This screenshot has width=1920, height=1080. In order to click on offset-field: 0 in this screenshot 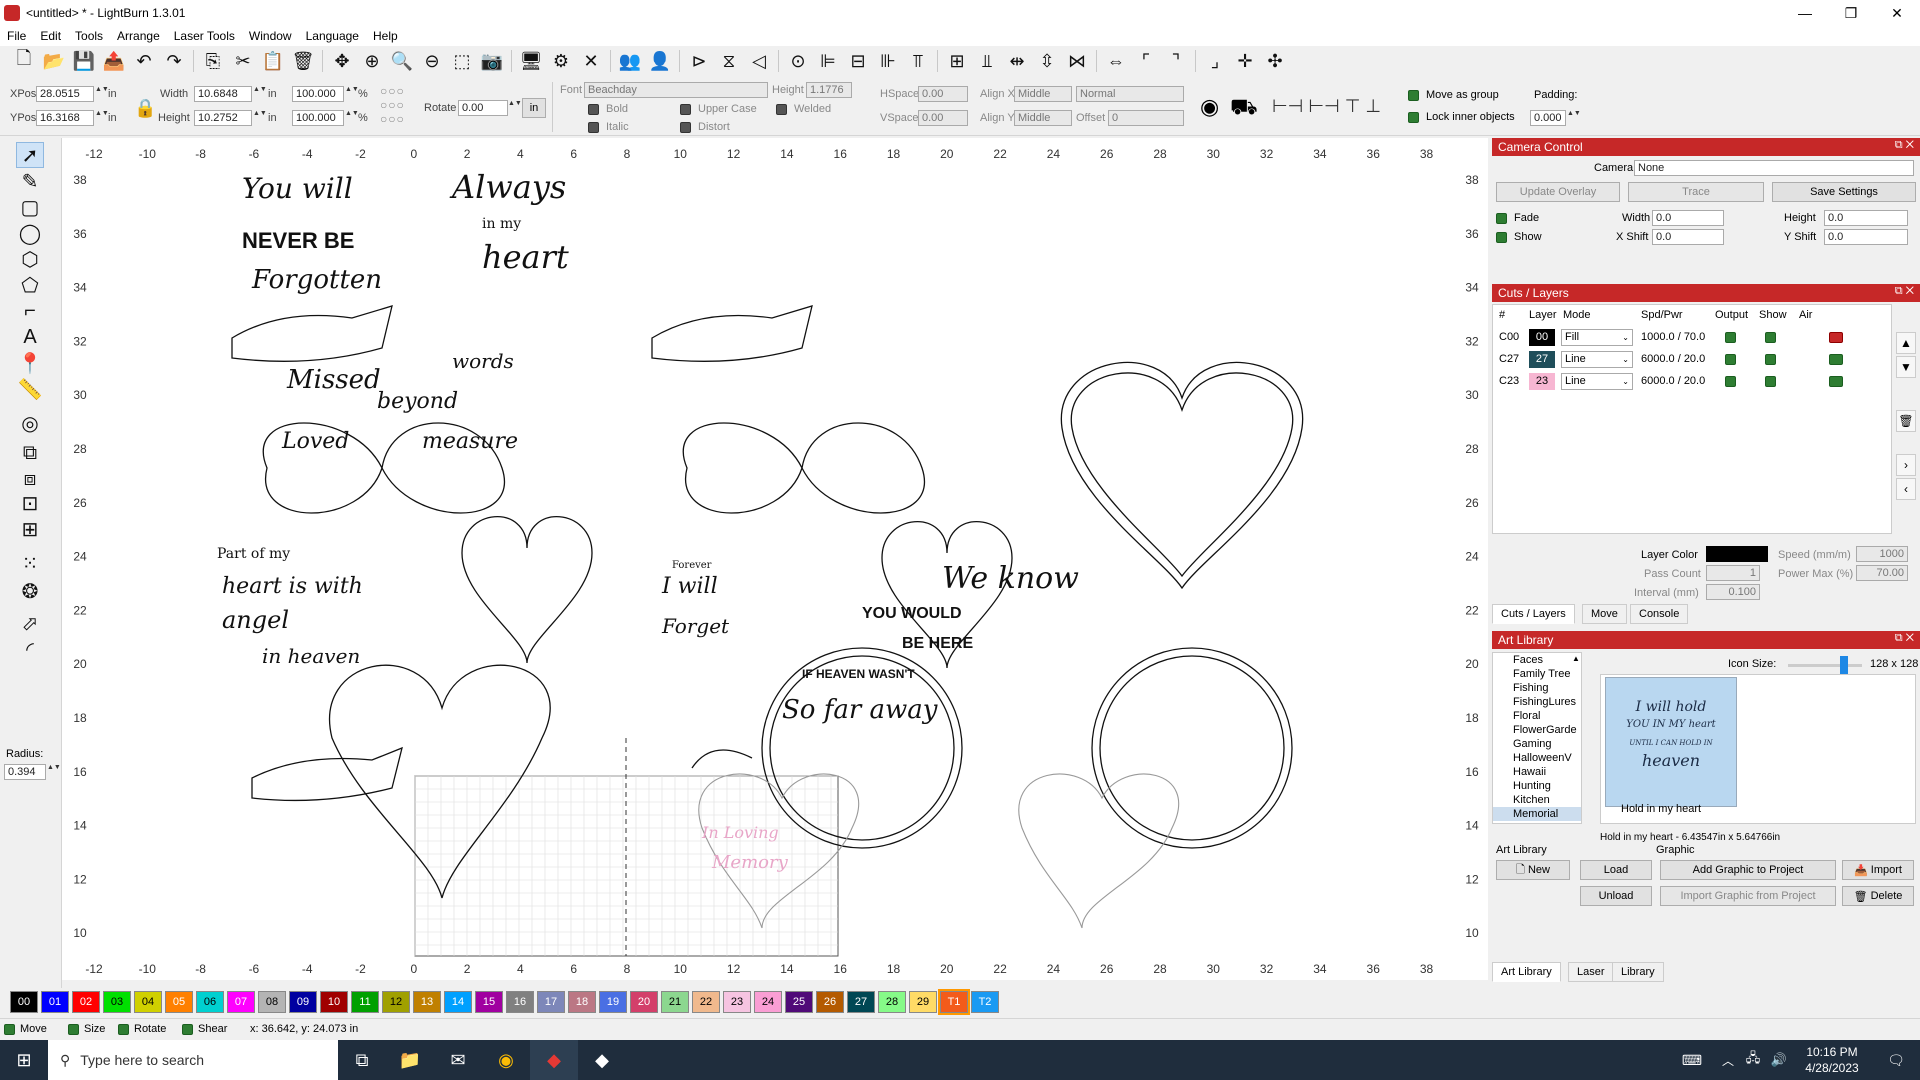, I will do `click(1146, 118)`.